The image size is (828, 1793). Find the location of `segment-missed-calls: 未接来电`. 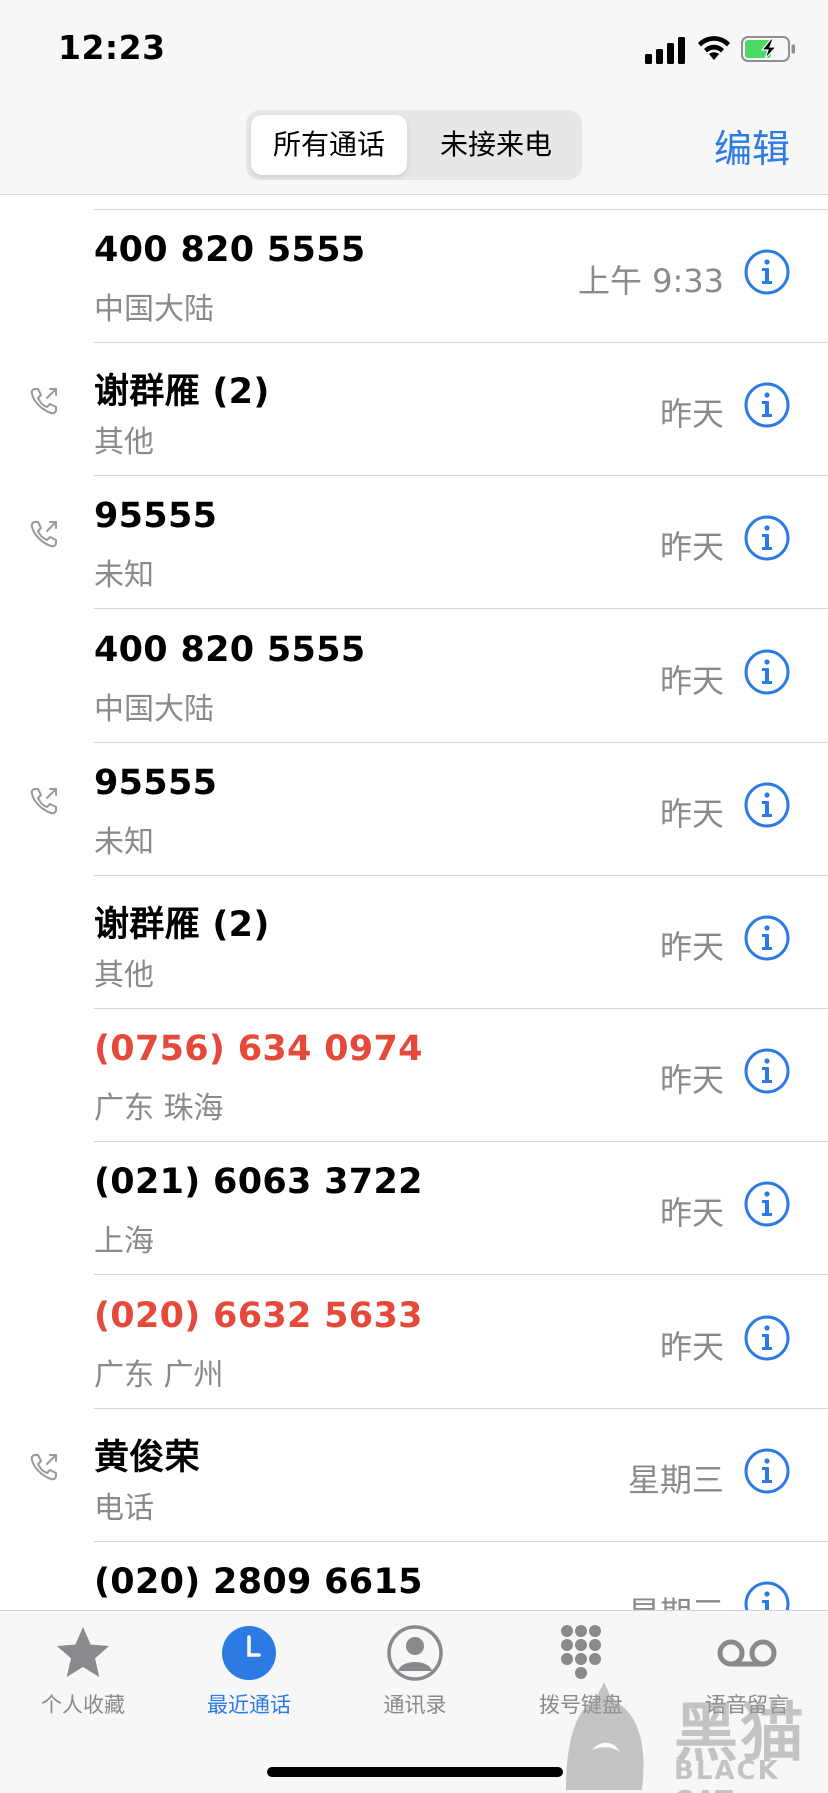

segment-missed-calls: 未接来电 is located at coordinates (496, 145).